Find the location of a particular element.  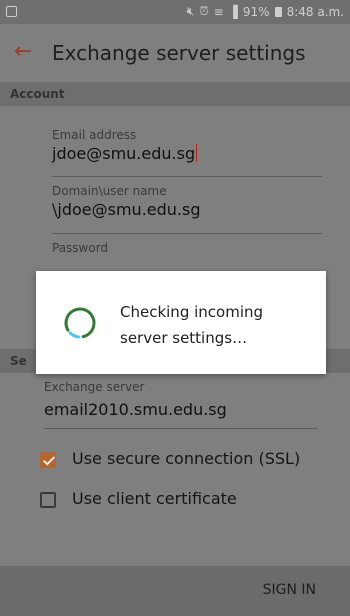

mute-icon: 🔇︎ is located at coordinates (190, 11).